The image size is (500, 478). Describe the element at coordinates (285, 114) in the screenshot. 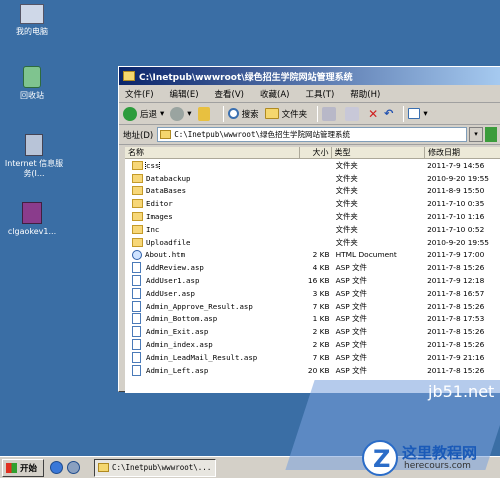

I see `folders-button: 文件夹` at that location.